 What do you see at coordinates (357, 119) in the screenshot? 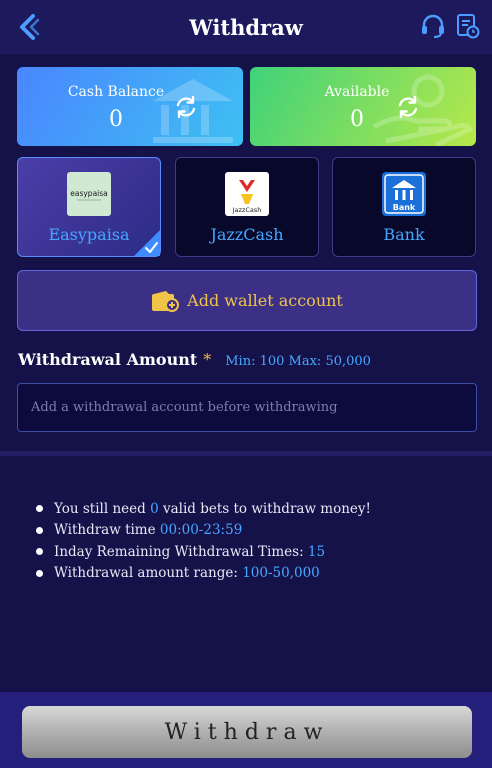
I see `available-value: 0` at bounding box center [357, 119].